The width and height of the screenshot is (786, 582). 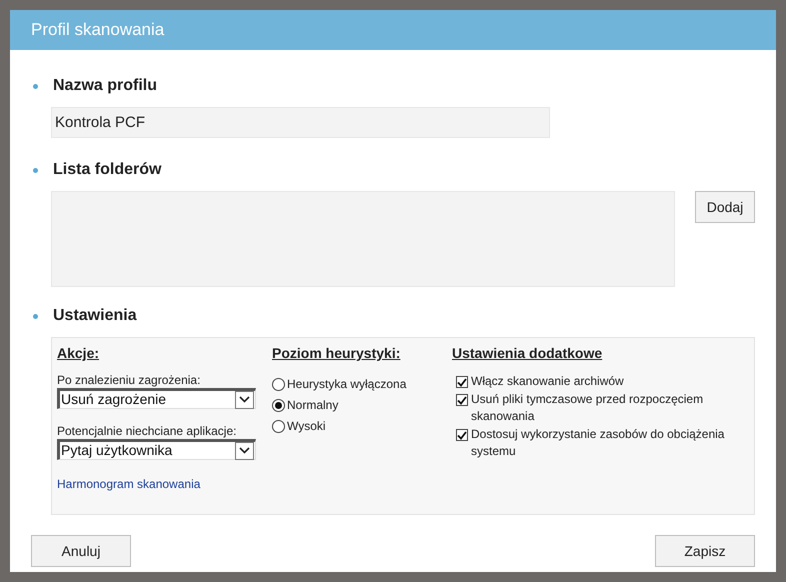 I want to click on dropdown-label: Potencjalnie niechciane aplikacje:, so click(x=147, y=431).